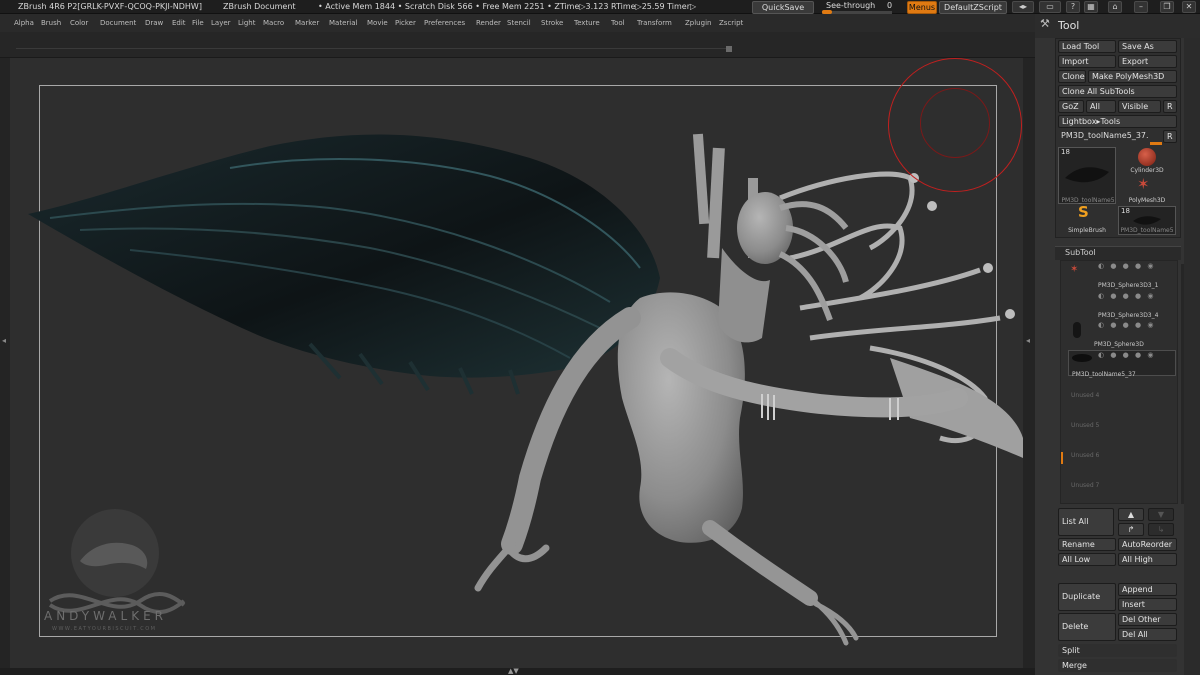  I want to click on list-all-button: List All, so click(1086, 522).